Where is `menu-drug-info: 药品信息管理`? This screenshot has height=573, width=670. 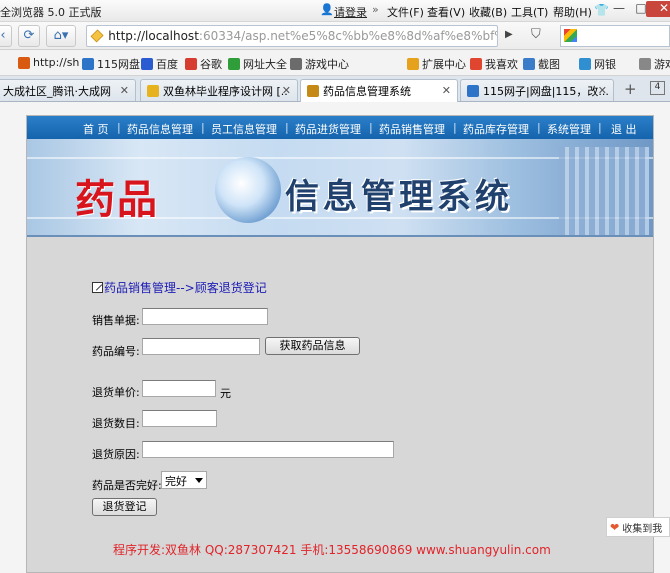
menu-drug-info: 药品信息管理 is located at coordinates (160, 129).